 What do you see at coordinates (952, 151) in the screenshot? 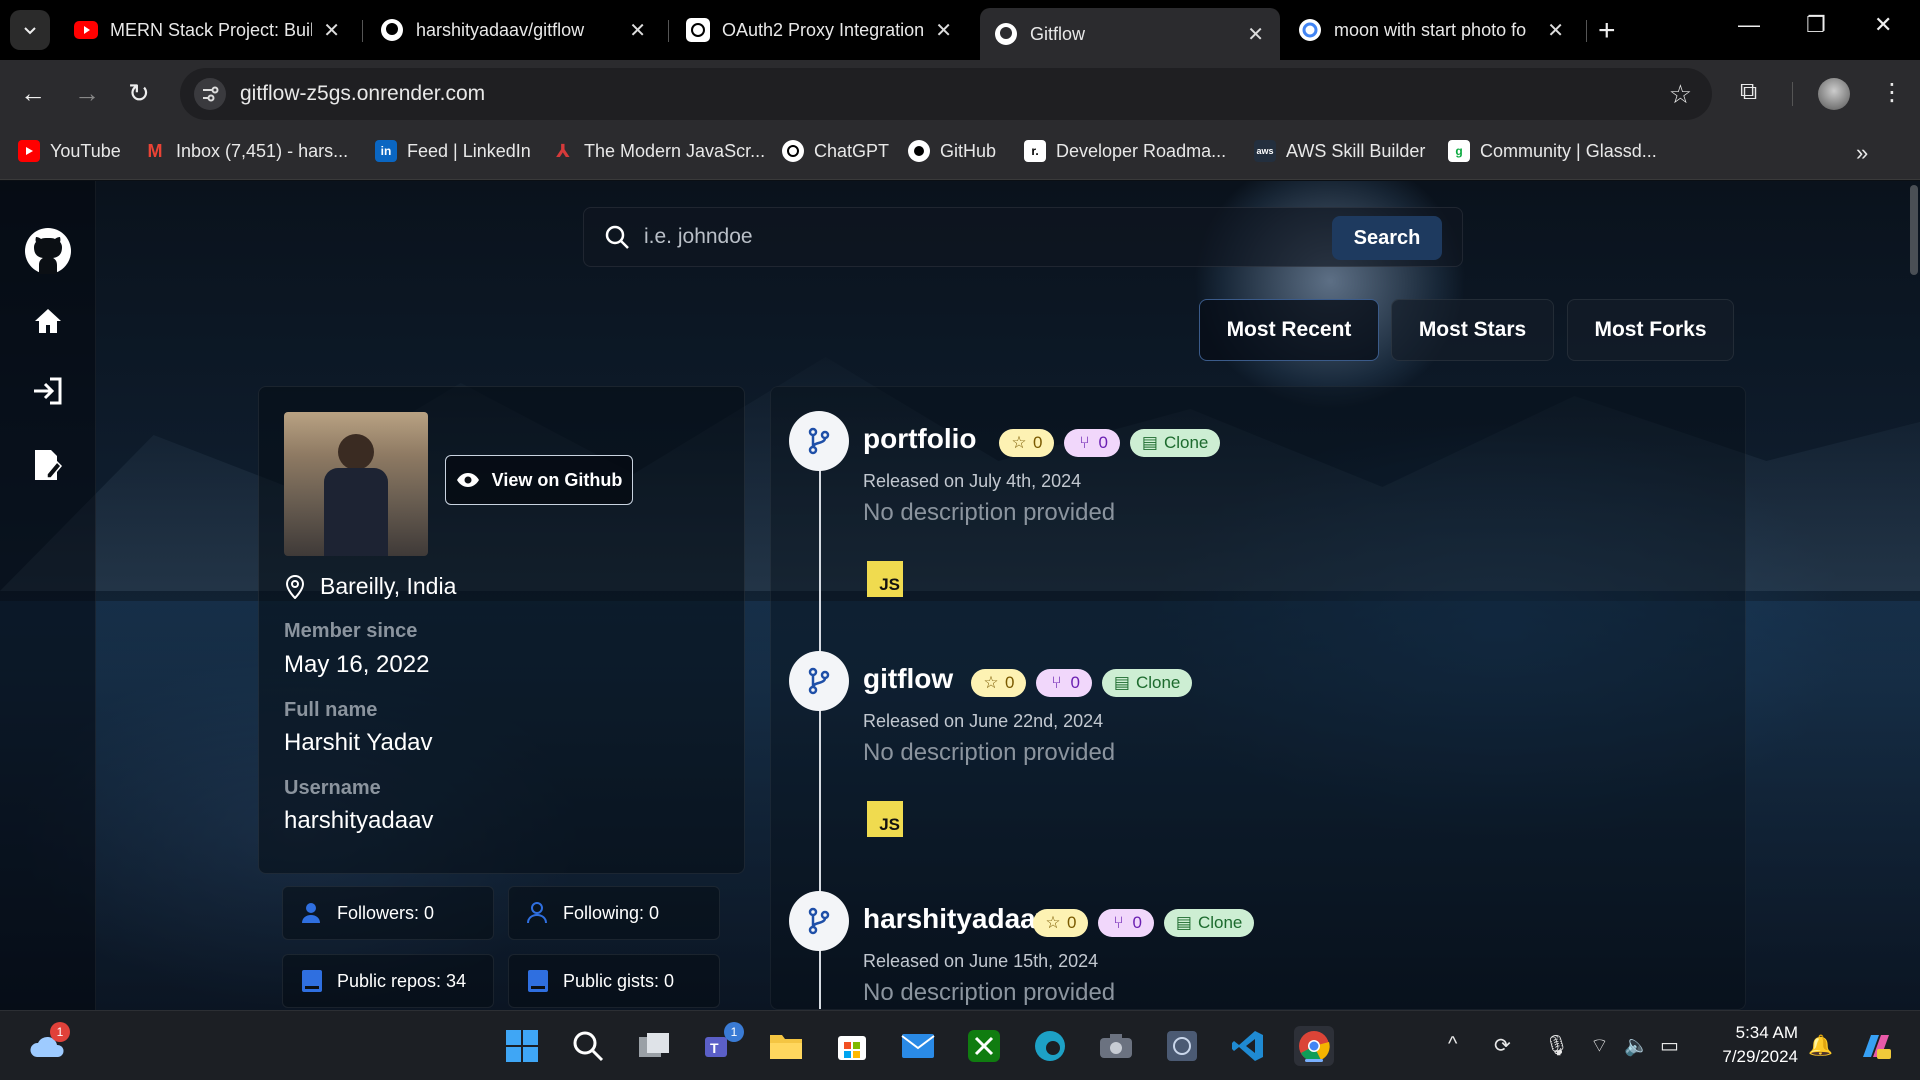
I see `bookmark-github: GitHub` at bounding box center [952, 151].